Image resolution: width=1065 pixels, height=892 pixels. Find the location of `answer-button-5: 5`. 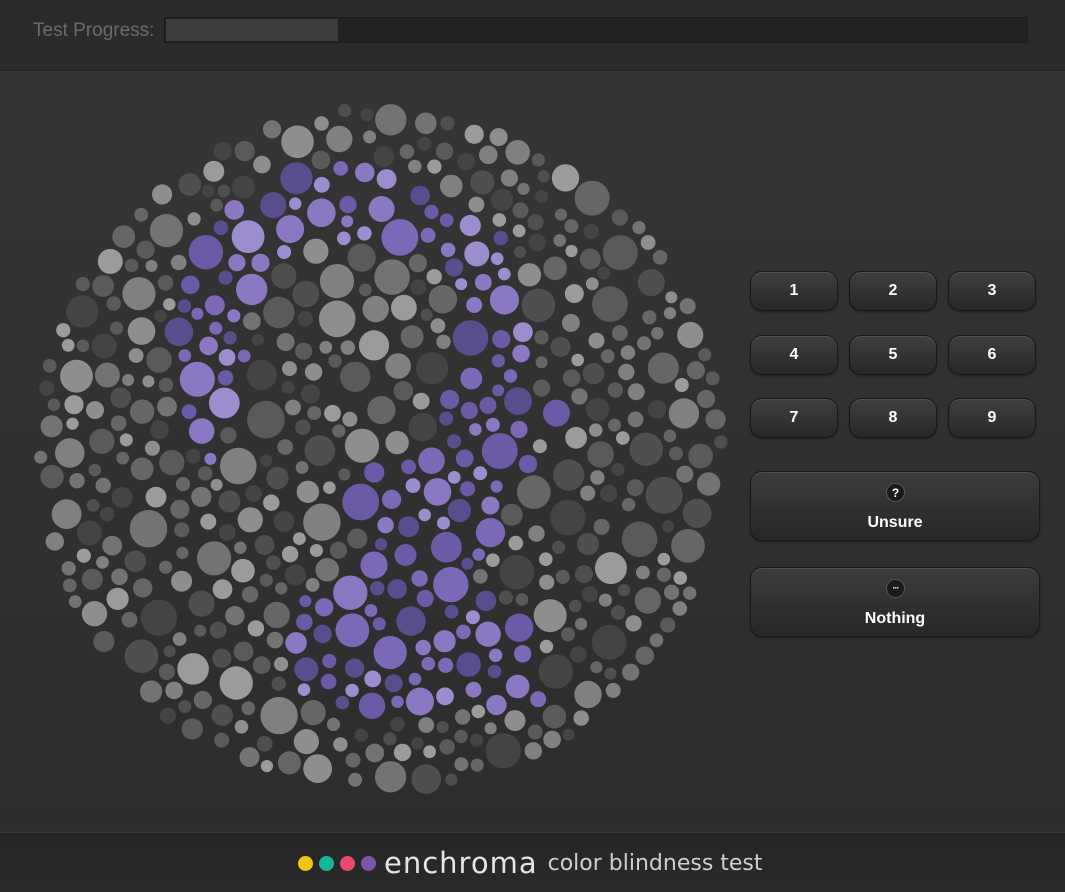

answer-button-5: 5 is located at coordinates (893, 355).